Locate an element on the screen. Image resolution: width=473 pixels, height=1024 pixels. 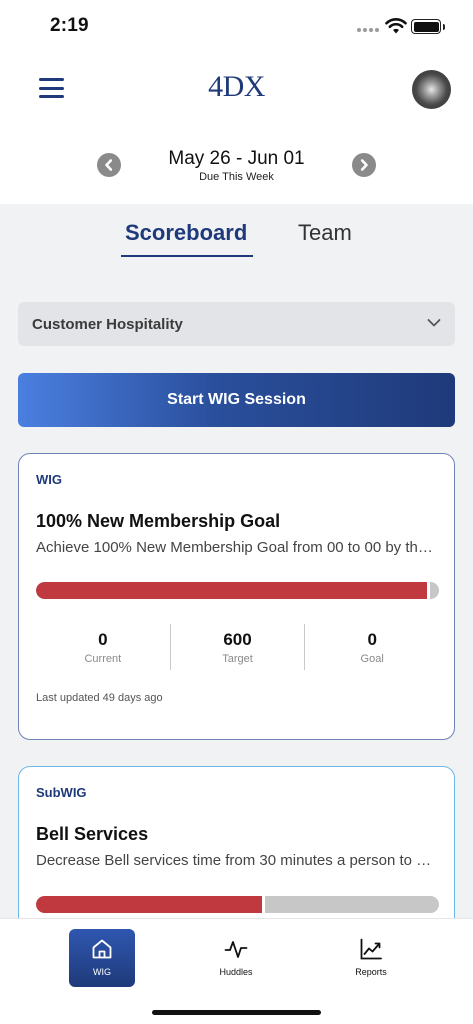
nav-label: WIG is located at coordinates (102, 972).